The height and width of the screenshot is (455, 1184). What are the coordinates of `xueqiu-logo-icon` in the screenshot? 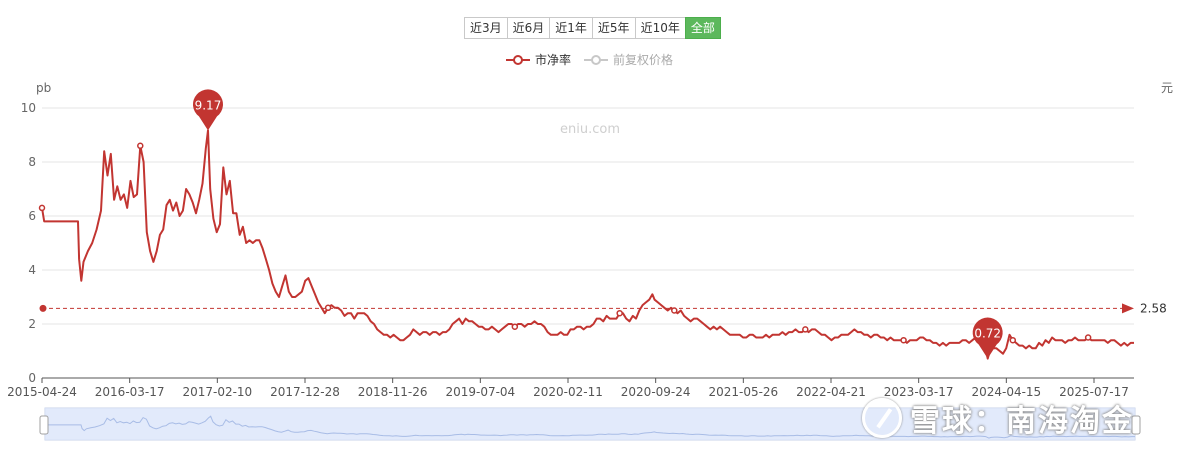 It's located at (882, 418).